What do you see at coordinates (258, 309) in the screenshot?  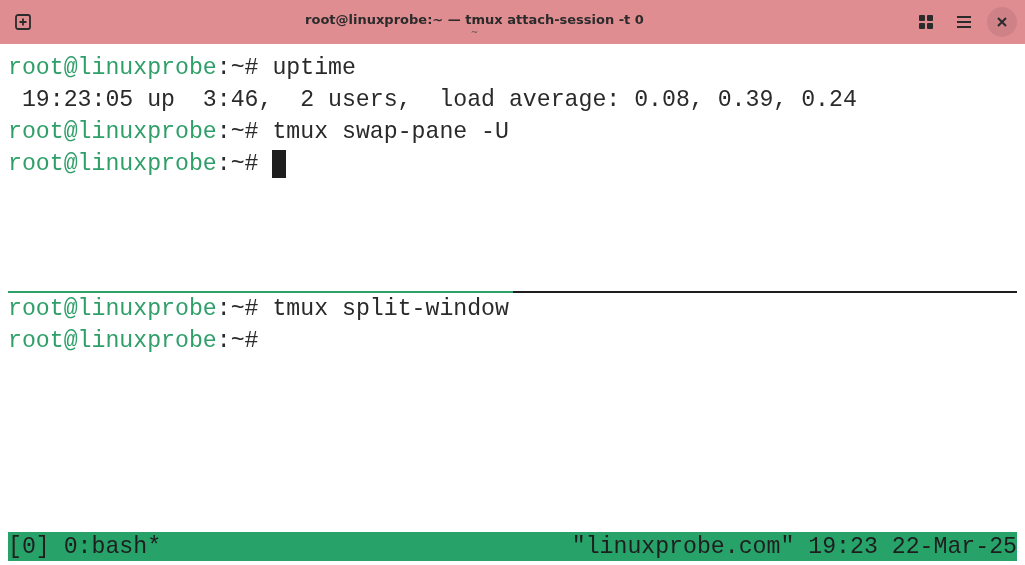 I see `terminal-line: root@linuxprobe:~# tmux split-window` at bounding box center [258, 309].